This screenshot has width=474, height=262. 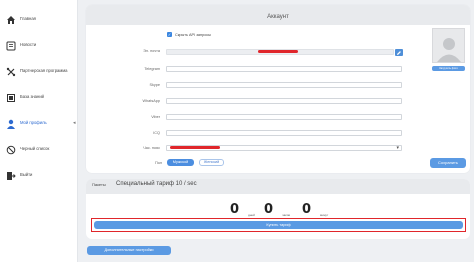 What do you see at coordinates (151, 148) in the screenshot?
I see `timezone-label: Час. пояс` at bounding box center [151, 148].